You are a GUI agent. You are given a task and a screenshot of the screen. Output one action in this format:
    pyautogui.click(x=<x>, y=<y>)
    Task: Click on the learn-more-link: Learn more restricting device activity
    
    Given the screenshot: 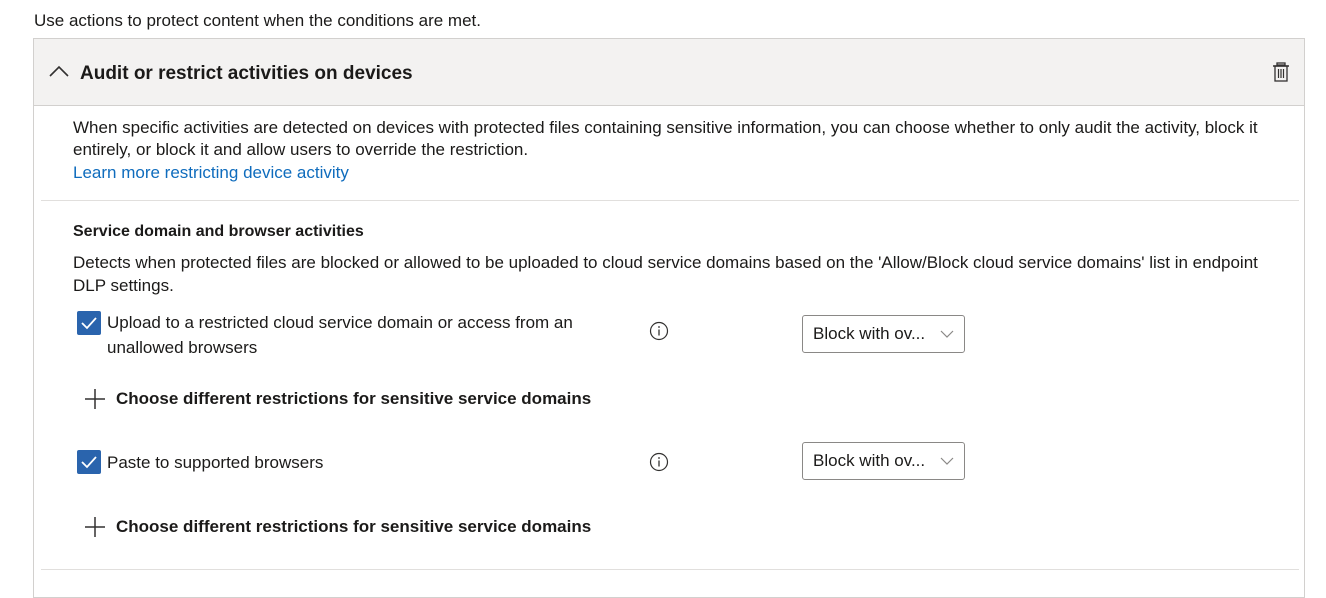 What is the action you would take?
    pyautogui.click(x=211, y=173)
    